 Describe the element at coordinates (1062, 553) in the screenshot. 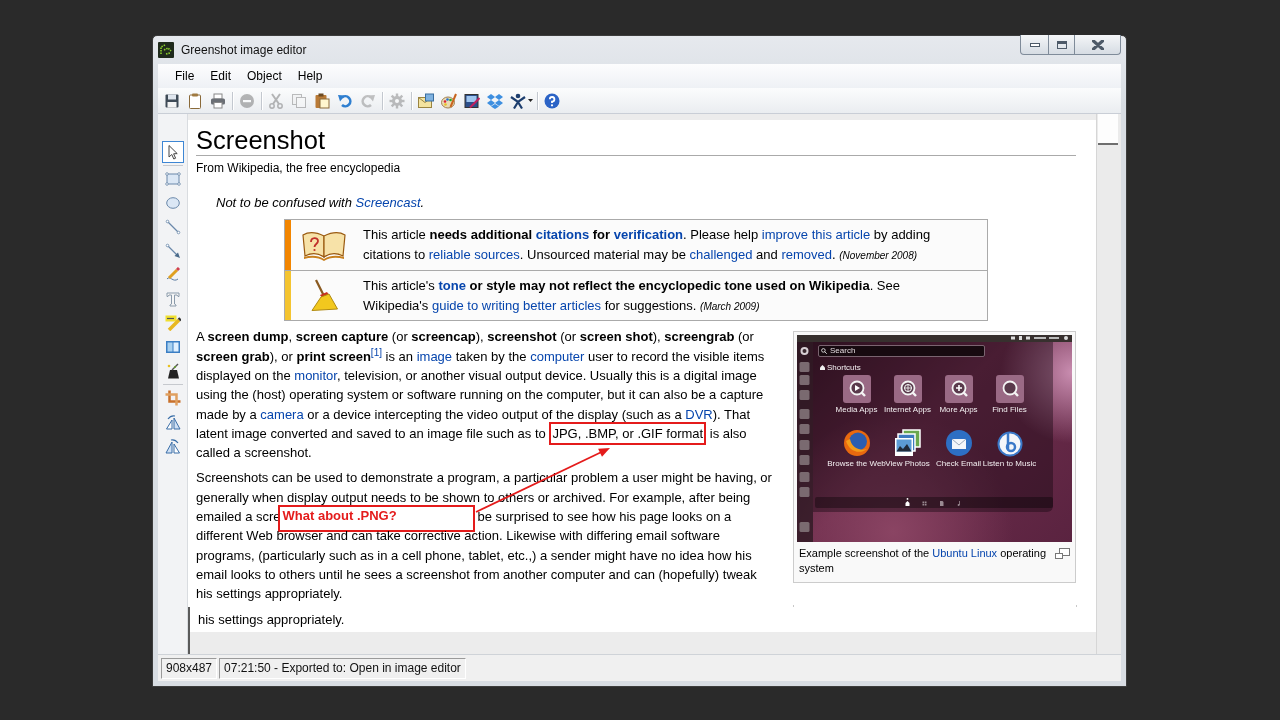

I see `enlarge-icon` at that location.